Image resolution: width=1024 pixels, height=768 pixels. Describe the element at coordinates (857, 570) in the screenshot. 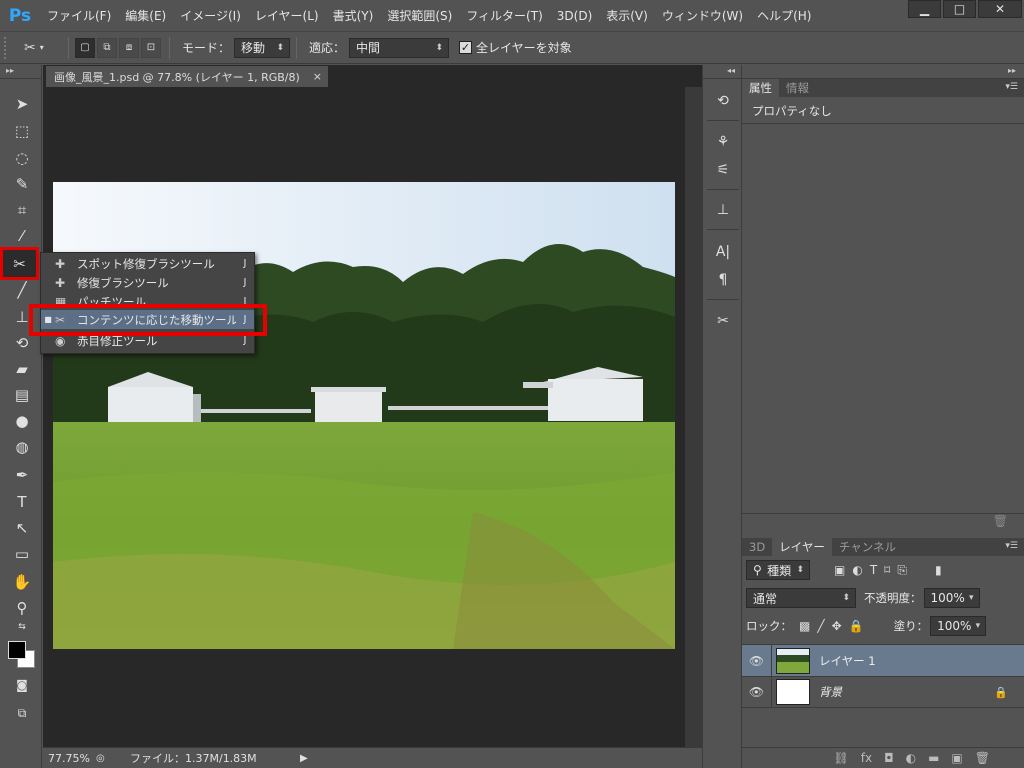

I see `filter-adjustment-icon: ◐` at that location.